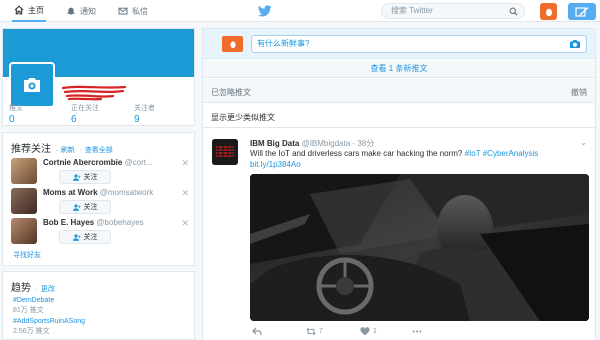 Image resolution: width=600 pixels, height=340 pixels. I want to click on nav-messages: 私信, so click(133, 11).